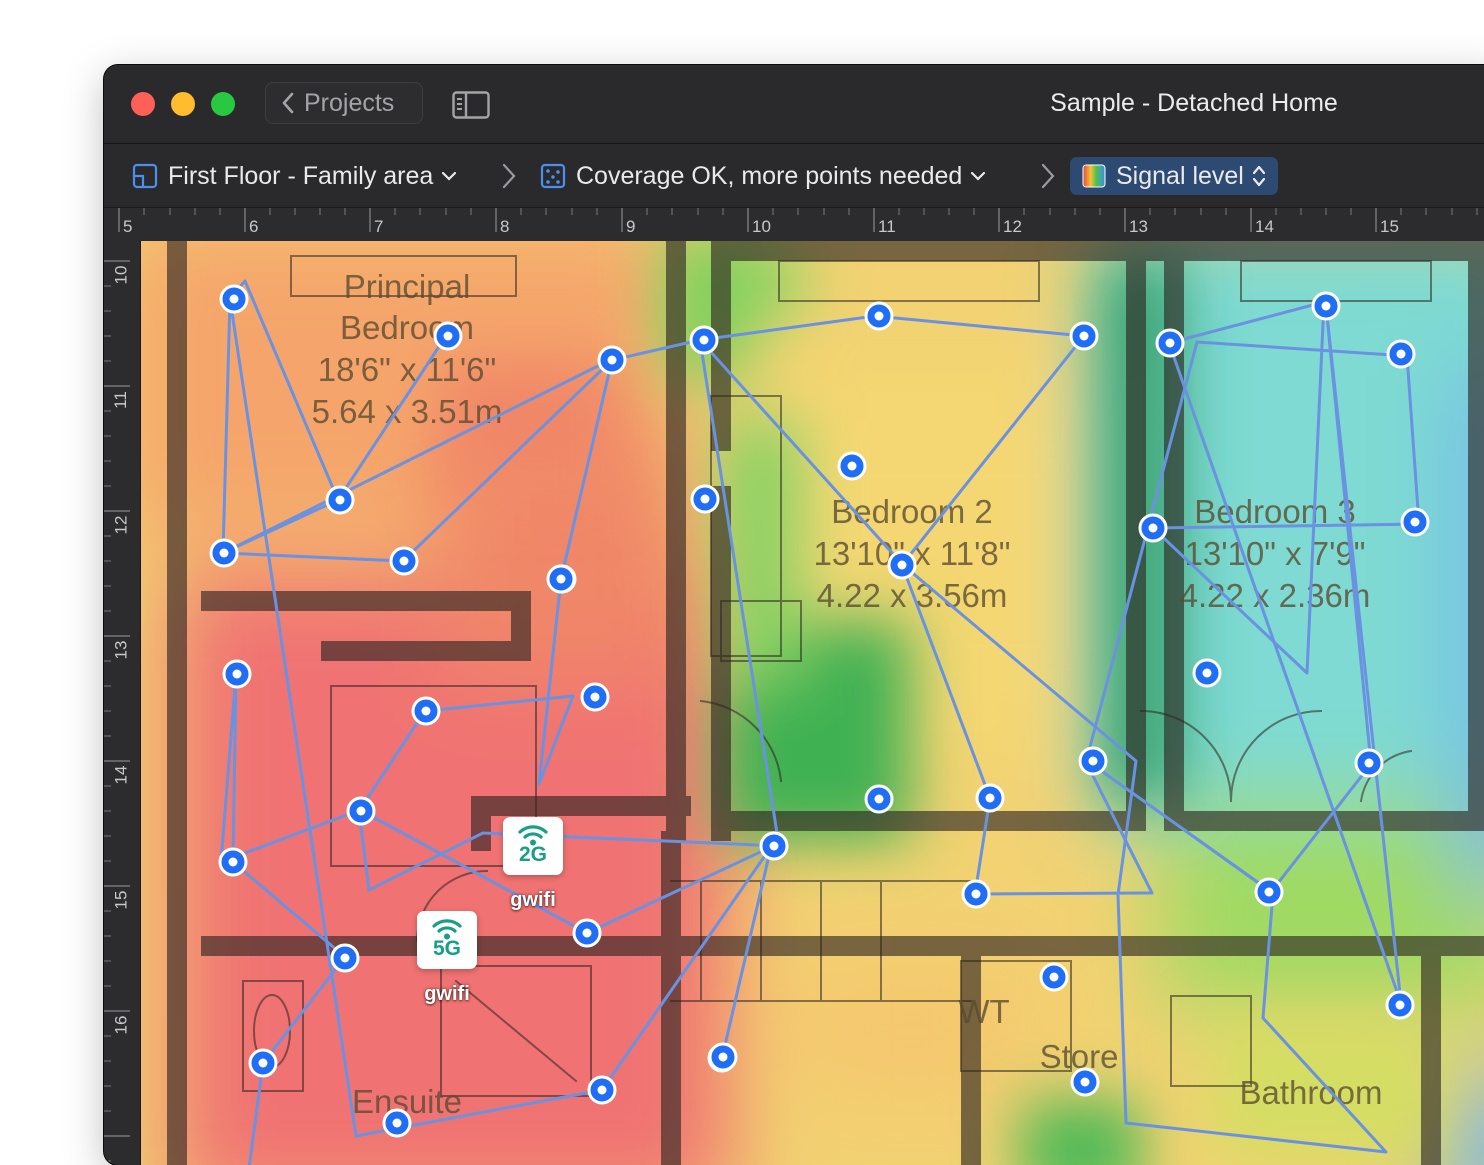 This screenshot has width=1484, height=1165. Describe the element at coordinates (122, 703) in the screenshot. I see `vertical-ruler: 10 11 12 13 14 15 16` at that location.